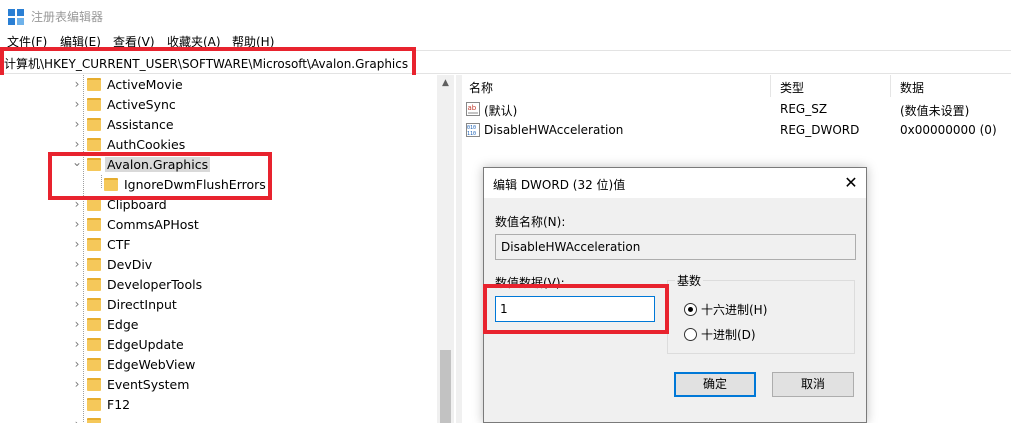 The width and height of the screenshot is (1011, 423). Describe the element at coordinates (155, 284) in the screenshot. I see `tree-item-label: DeveloperTools` at that location.